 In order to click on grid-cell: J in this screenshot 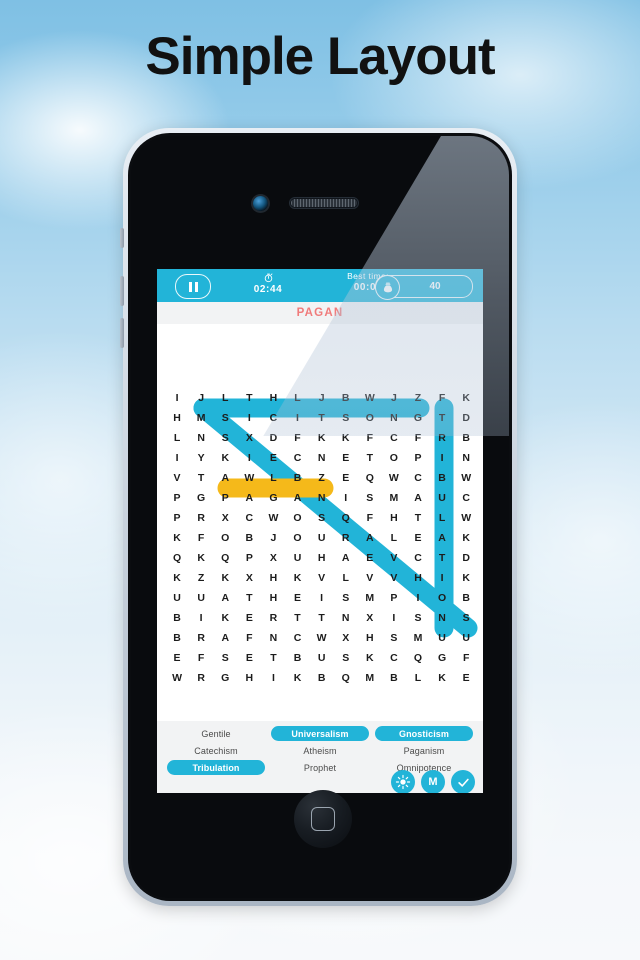, I will do `click(201, 398)`.